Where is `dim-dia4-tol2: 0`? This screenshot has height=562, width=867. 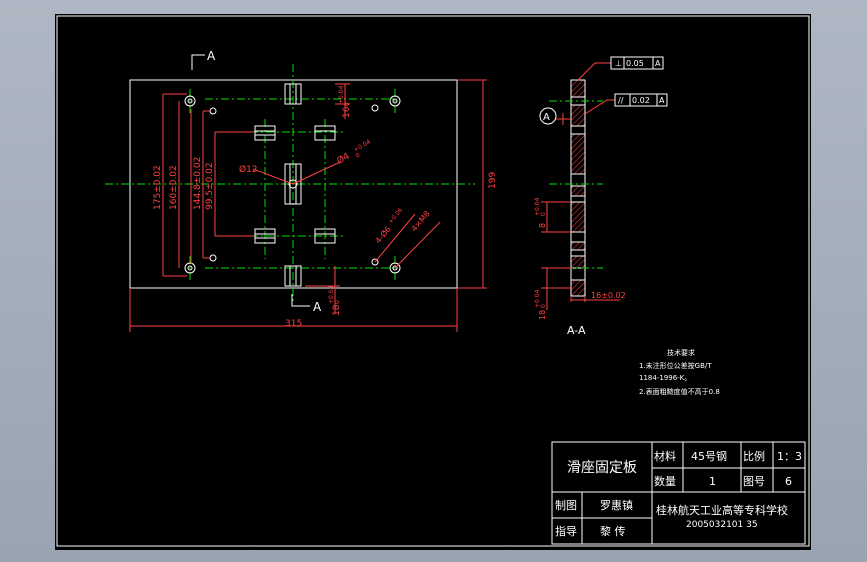
dim-dia4-tol2: 0 is located at coordinates (358, 156).